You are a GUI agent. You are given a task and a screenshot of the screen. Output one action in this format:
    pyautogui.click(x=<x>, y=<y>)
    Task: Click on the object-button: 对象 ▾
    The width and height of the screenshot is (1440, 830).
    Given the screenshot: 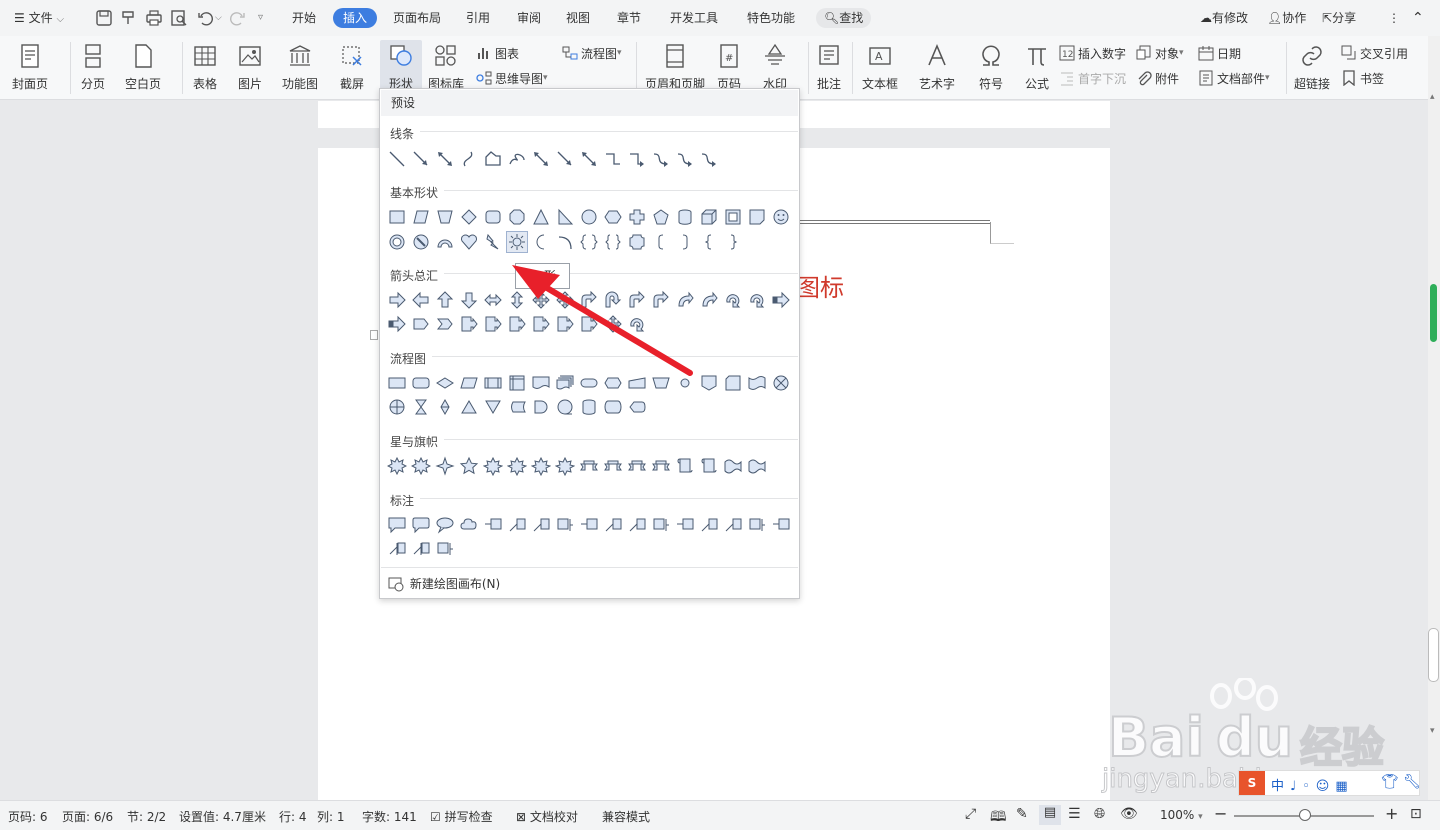 What is the action you would take?
    pyautogui.click(x=1160, y=53)
    